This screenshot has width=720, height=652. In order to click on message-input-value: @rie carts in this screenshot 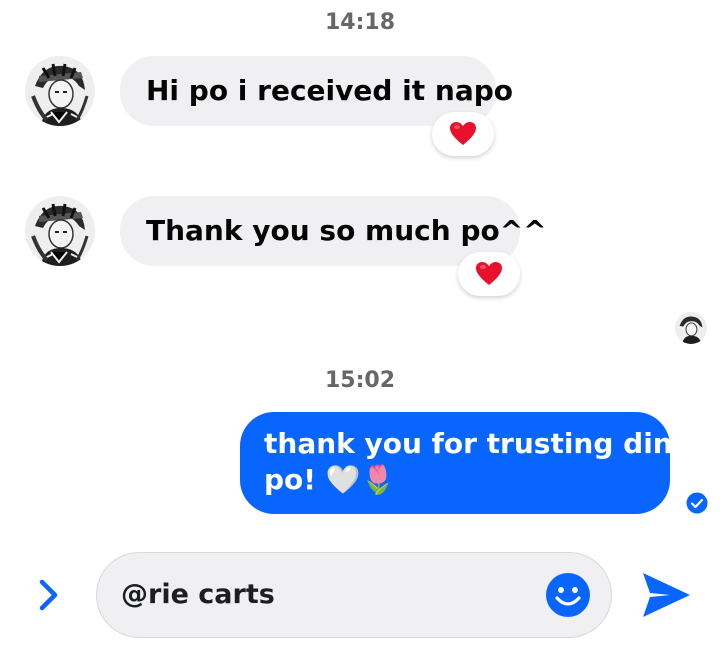, I will do `click(198, 595)`.